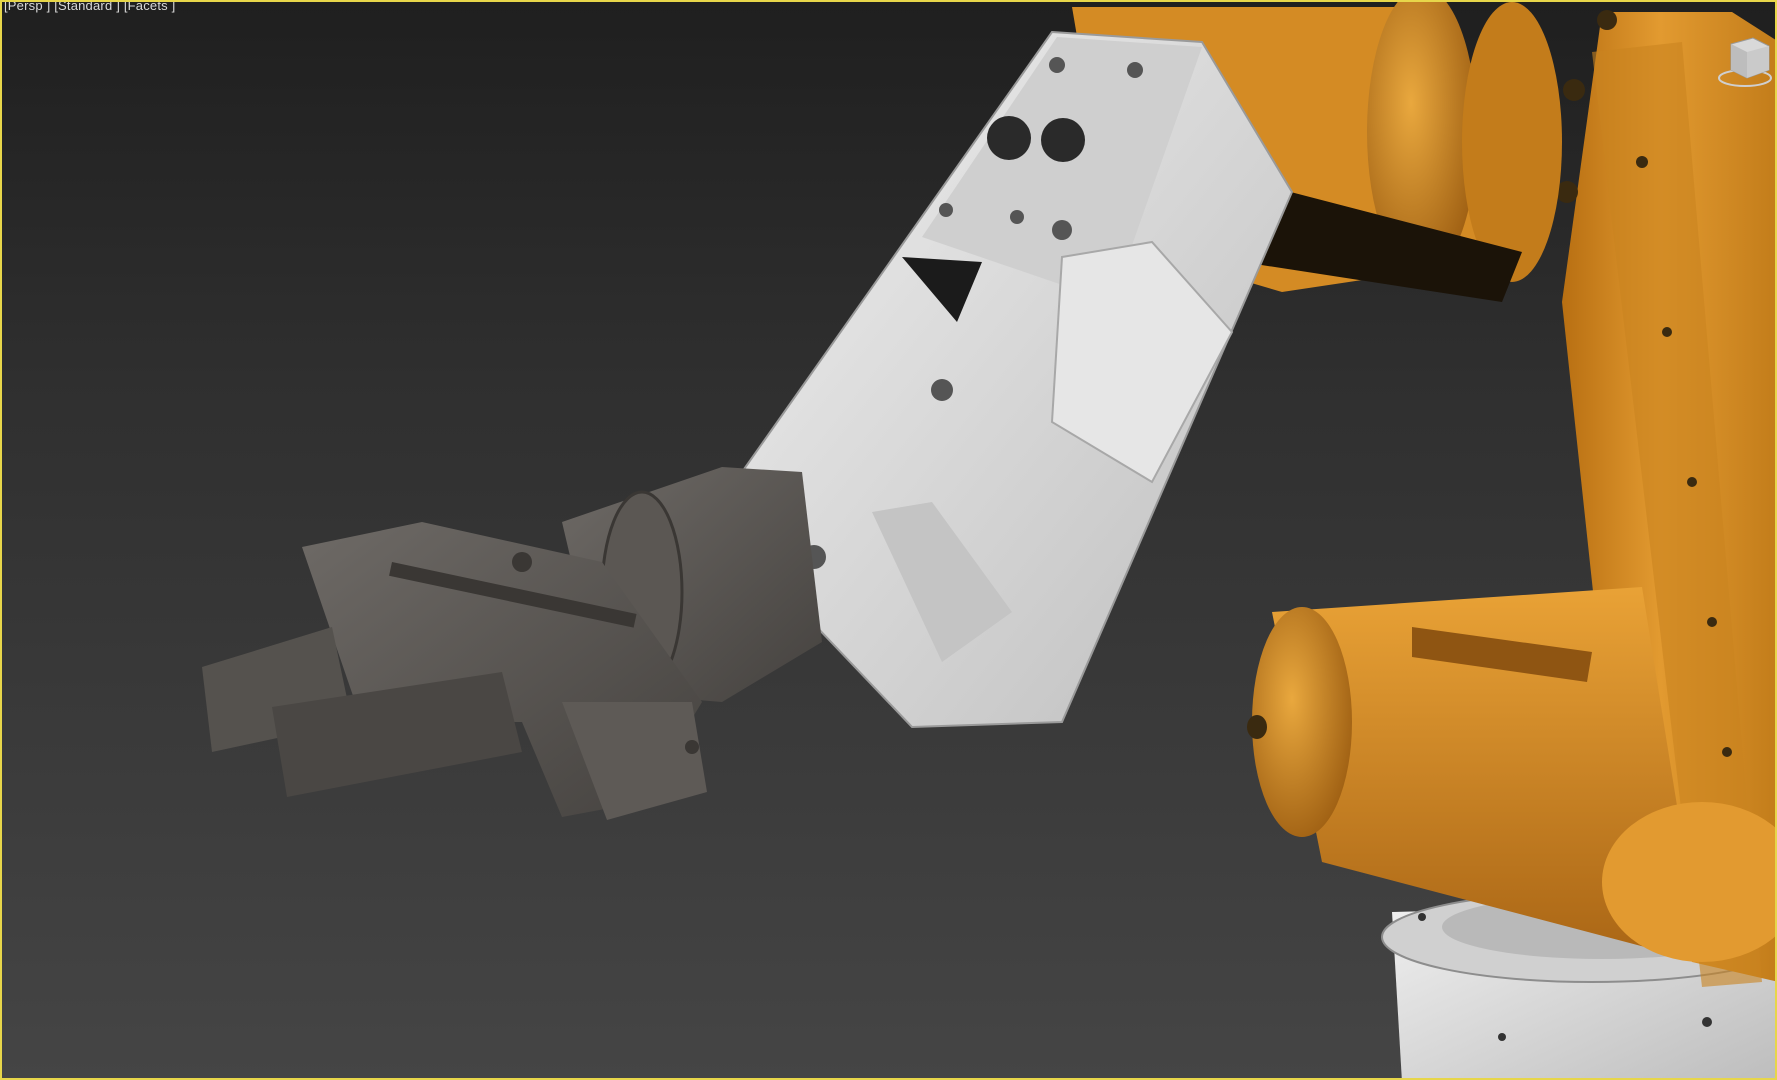 Image resolution: width=1777 pixels, height=1080 pixels. I want to click on viewport-label: [Persp ] [Standard ] [Facets ], so click(89, 7).